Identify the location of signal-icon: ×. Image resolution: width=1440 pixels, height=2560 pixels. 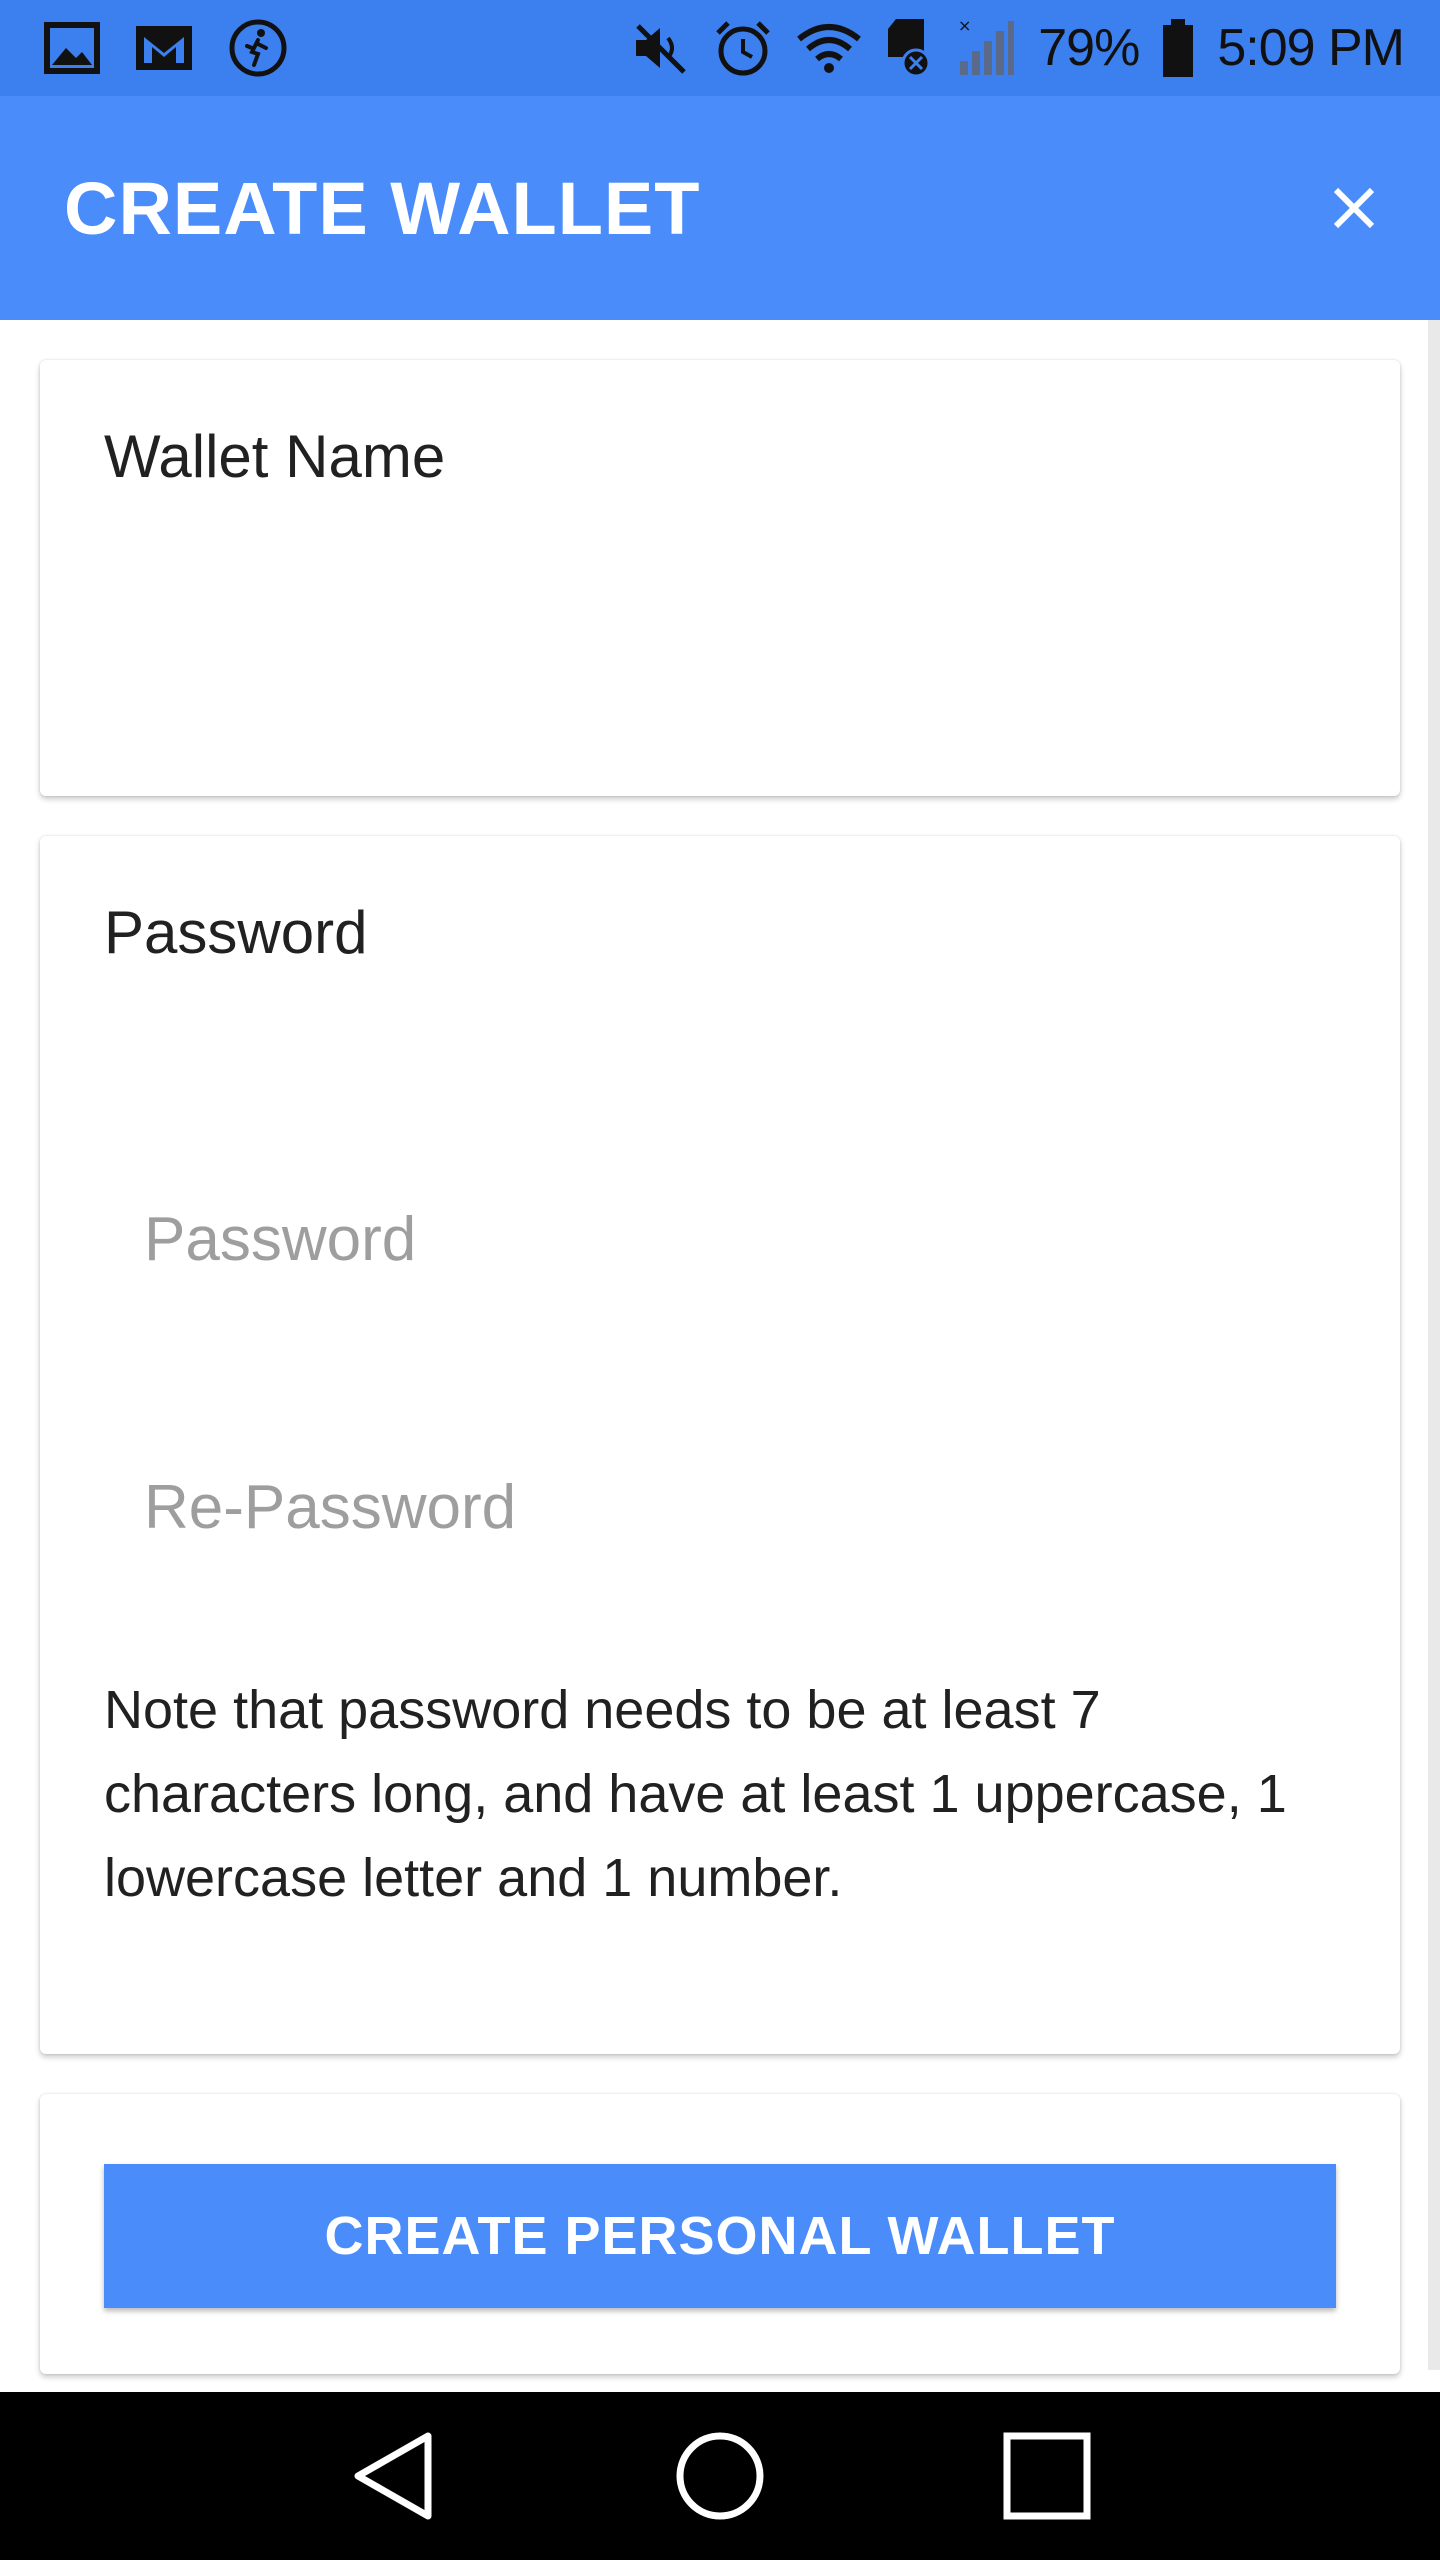
(986, 48).